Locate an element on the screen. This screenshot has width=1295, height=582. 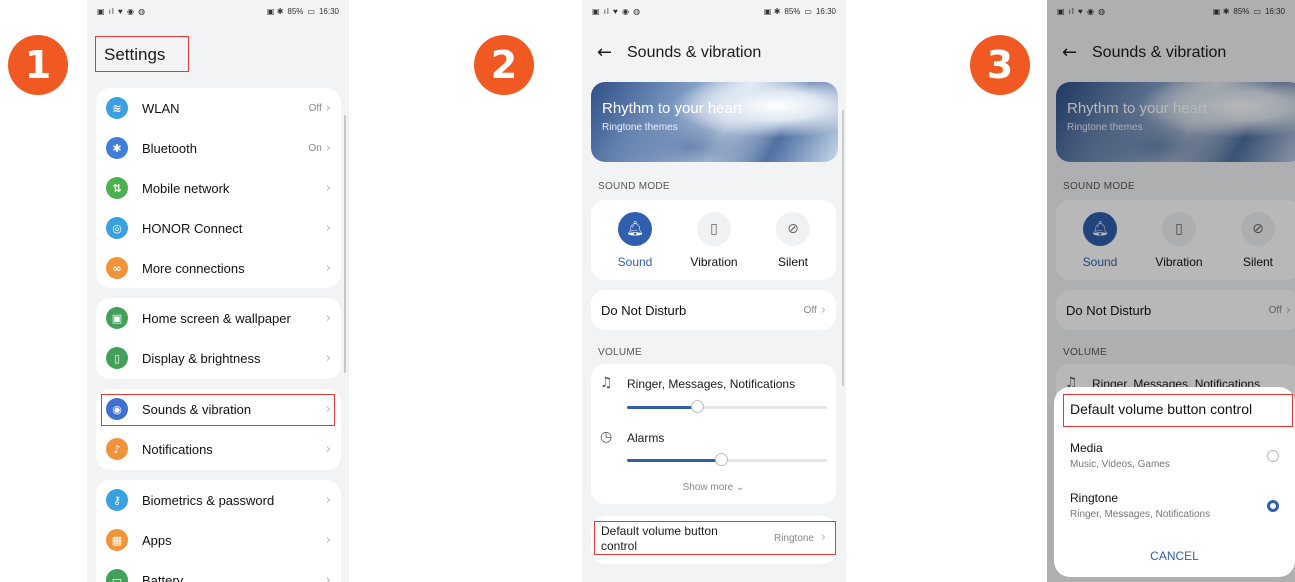
volume-ringer-fill is located at coordinates (662, 407).